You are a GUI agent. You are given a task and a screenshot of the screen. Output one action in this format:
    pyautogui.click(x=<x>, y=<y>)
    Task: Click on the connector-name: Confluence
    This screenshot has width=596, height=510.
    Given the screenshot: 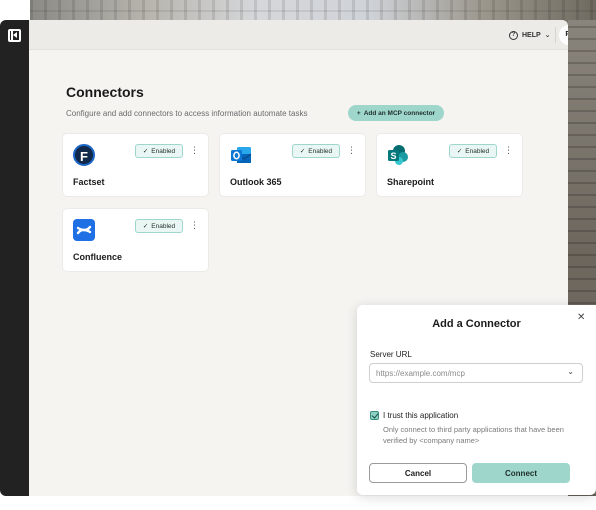 What is the action you would take?
    pyautogui.click(x=98, y=257)
    